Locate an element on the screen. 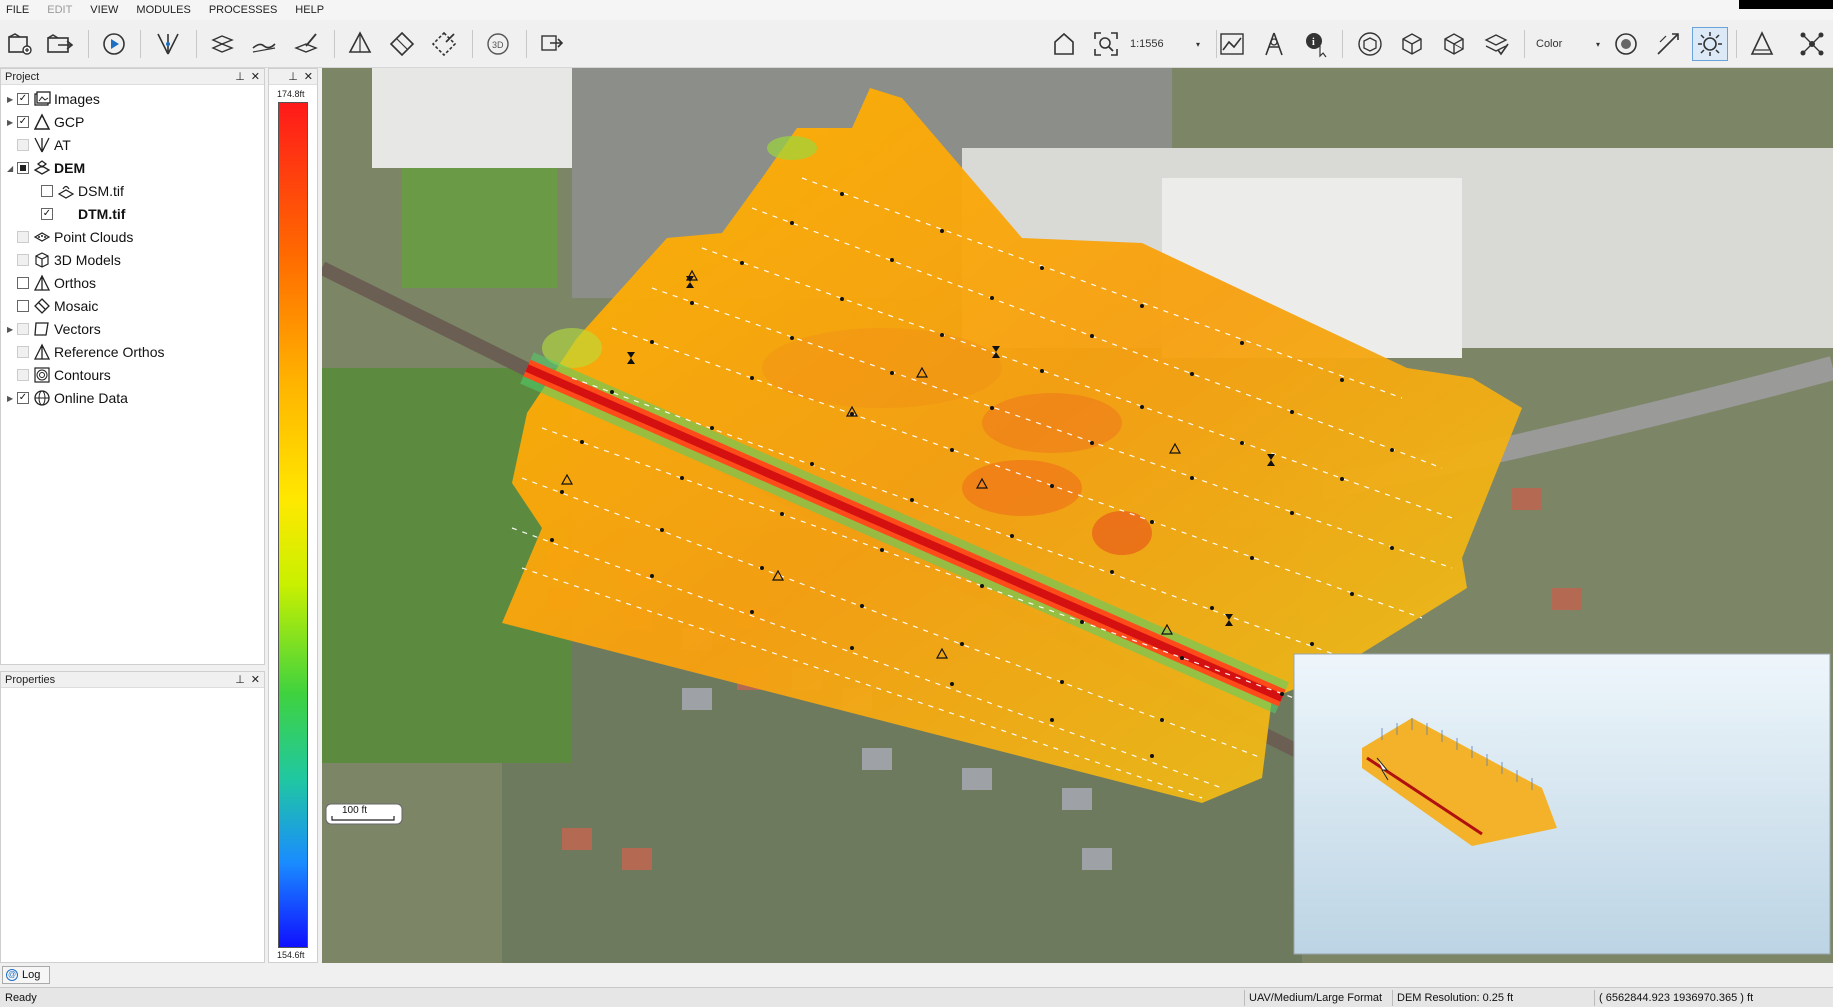 The width and height of the screenshot is (1833, 1007). tree-label: DTM.tif is located at coordinates (102, 214).